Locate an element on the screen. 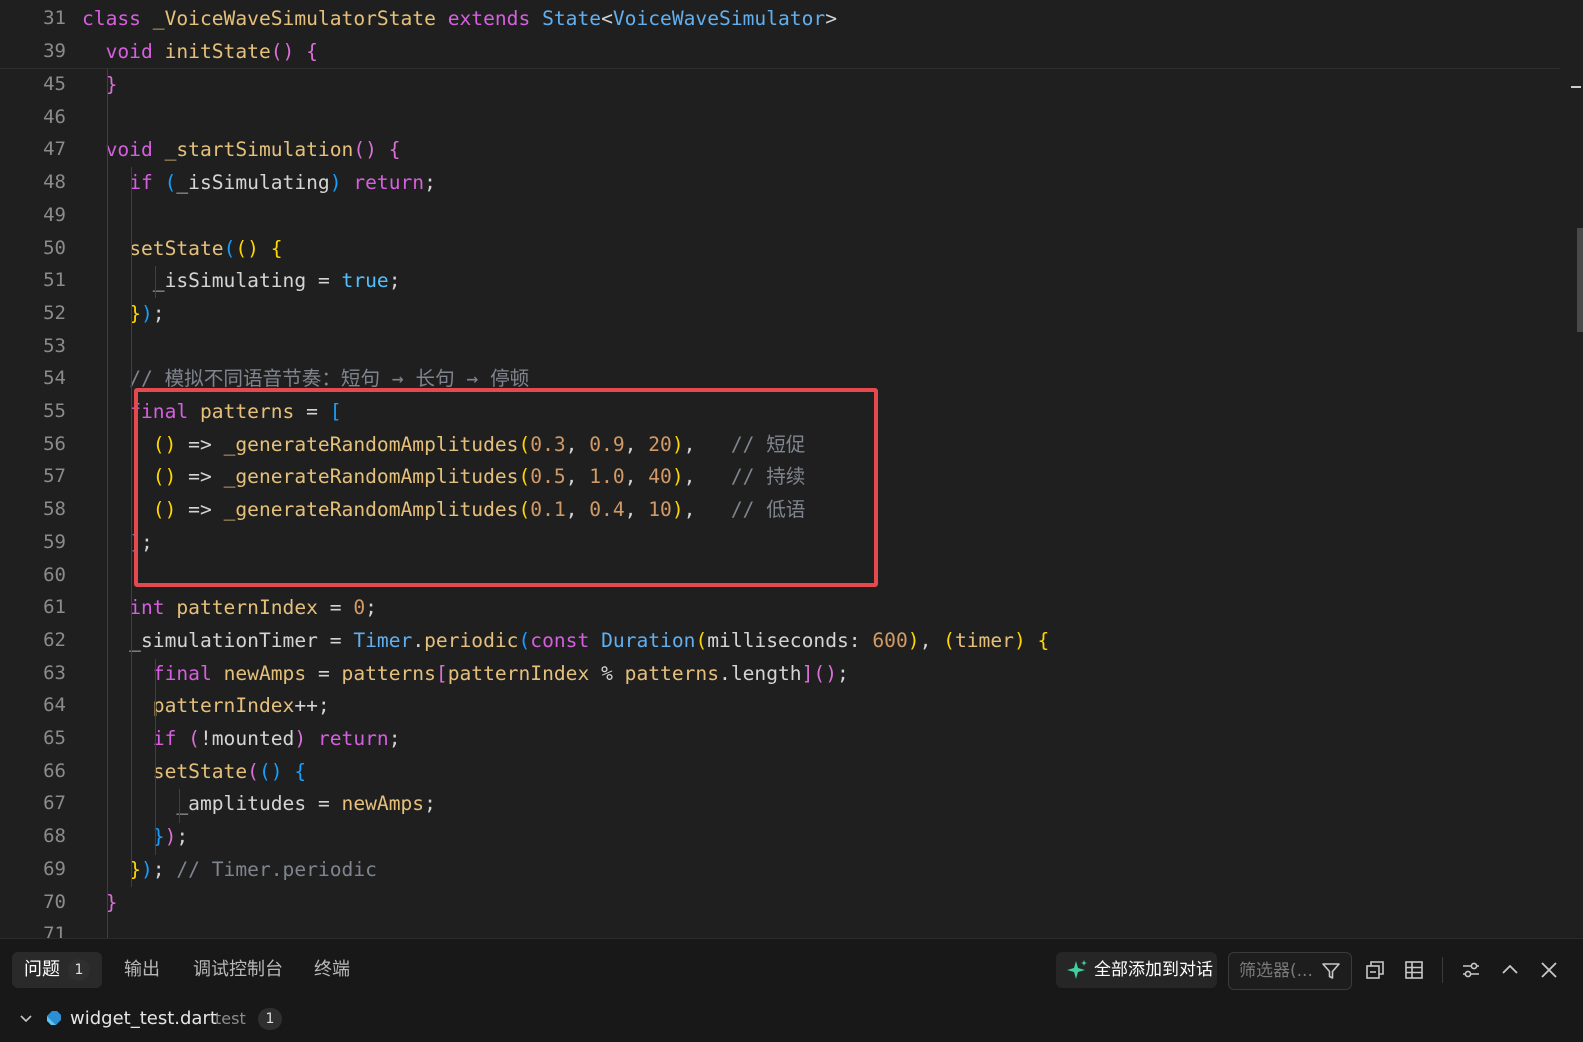 Image resolution: width=1583 pixels, height=1042 pixels. vertical-scrollbar is located at coordinates (1576, 503).